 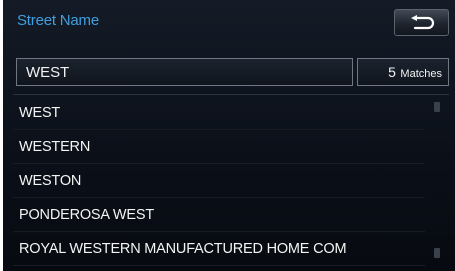 I want to click on scroll-up-icon, so click(x=437, y=107).